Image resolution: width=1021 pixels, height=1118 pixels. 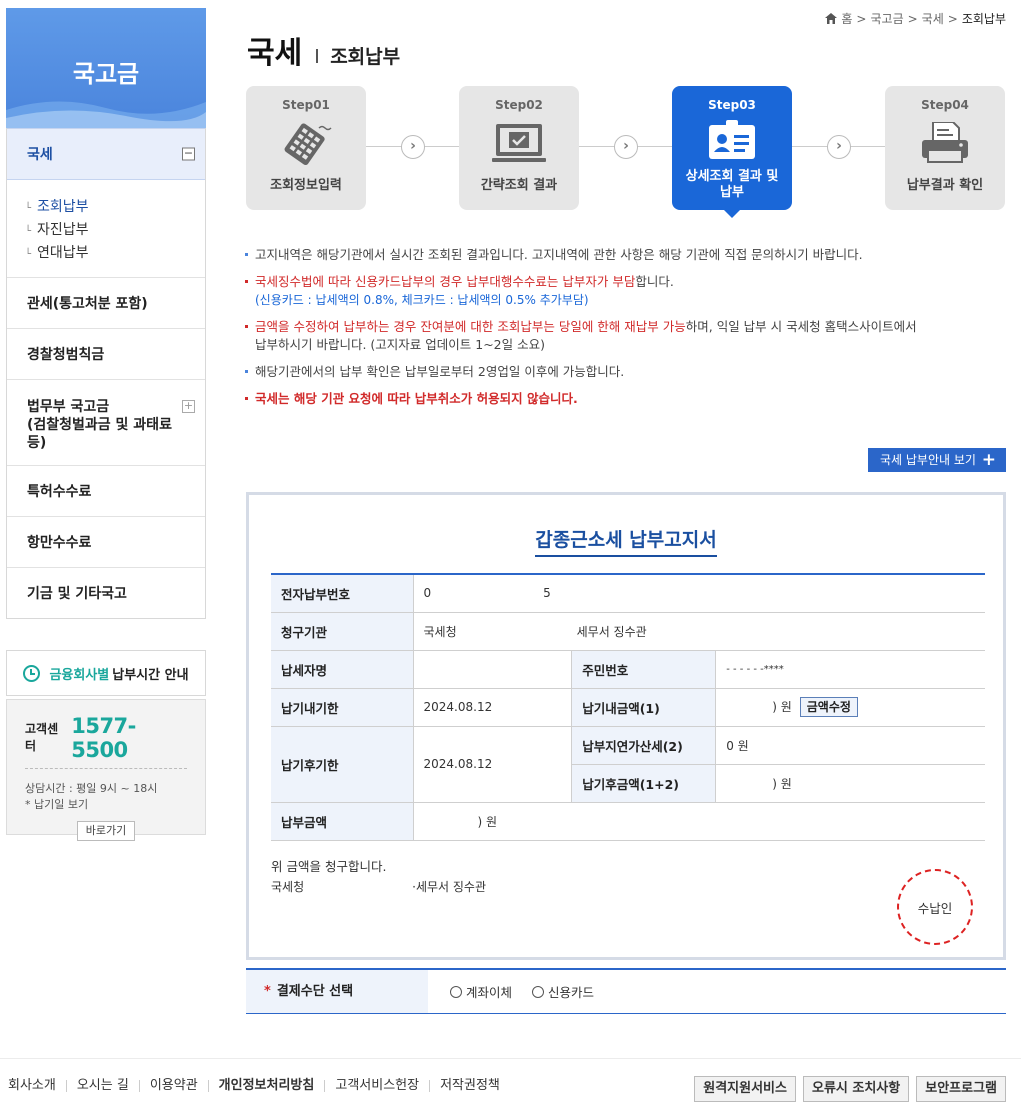 What do you see at coordinates (37, 1085) in the screenshot?
I see `footer-link-about: 회사소개` at bounding box center [37, 1085].